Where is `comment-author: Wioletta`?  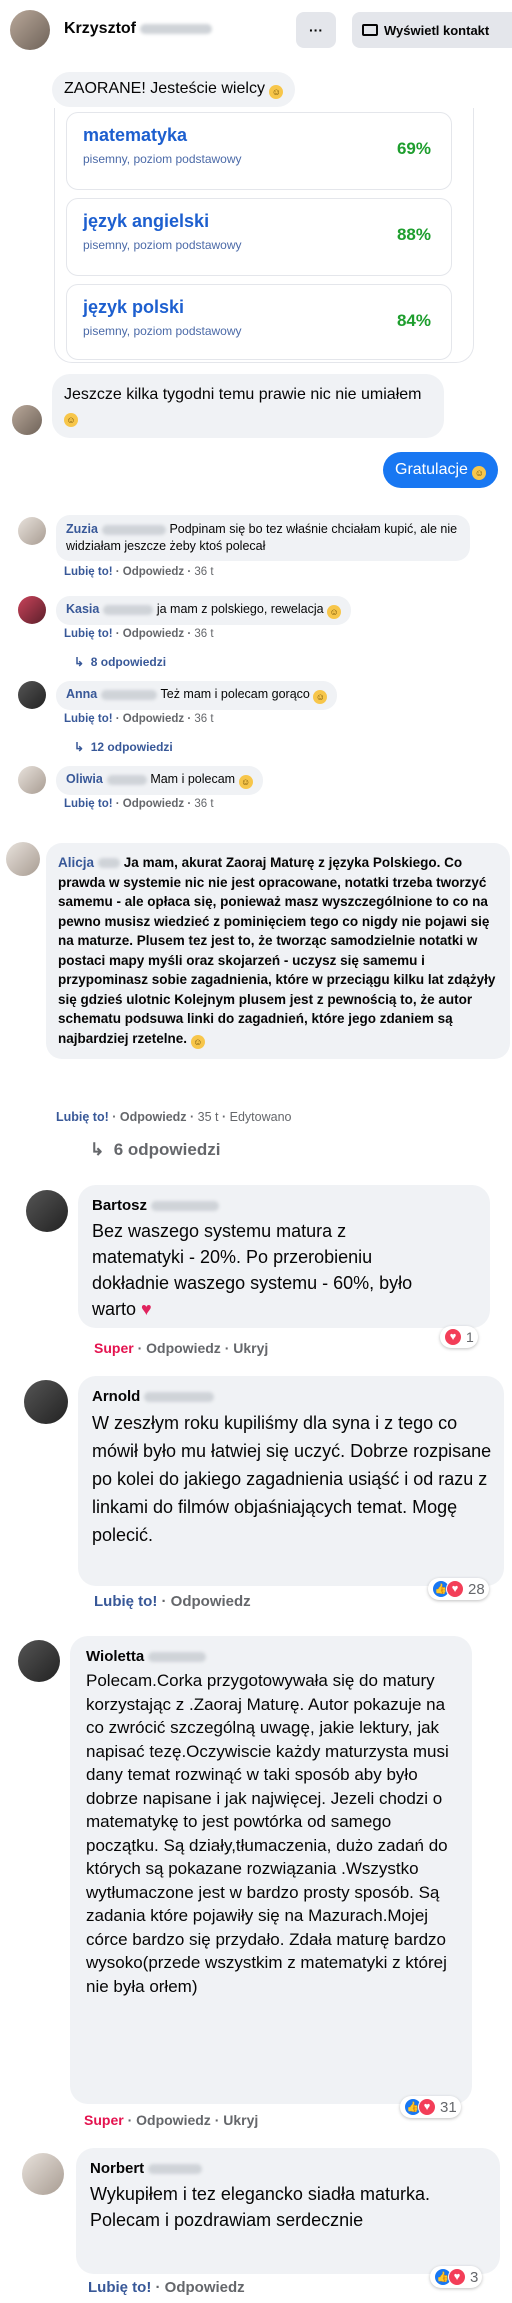
comment-author: Wioletta is located at coordinates (115, 1656).